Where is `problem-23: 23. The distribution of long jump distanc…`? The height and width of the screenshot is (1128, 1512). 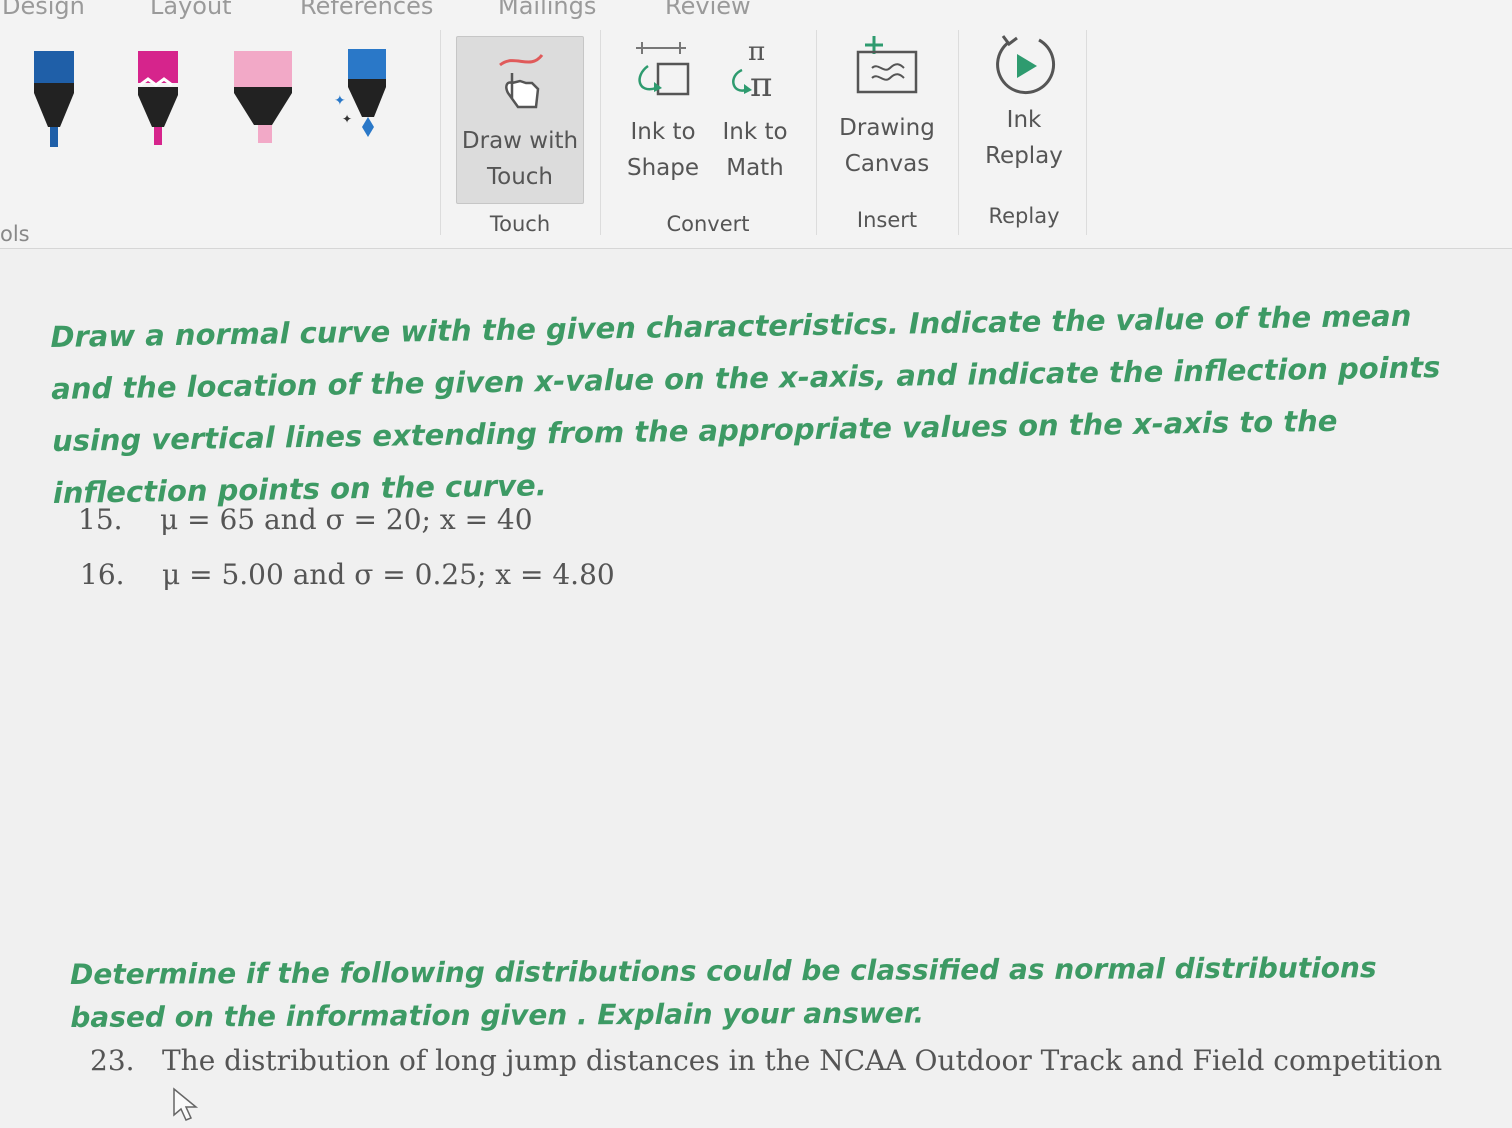 problem-23: 23. The distribution of long jump distanc… is located at coordinates (766, 1060).